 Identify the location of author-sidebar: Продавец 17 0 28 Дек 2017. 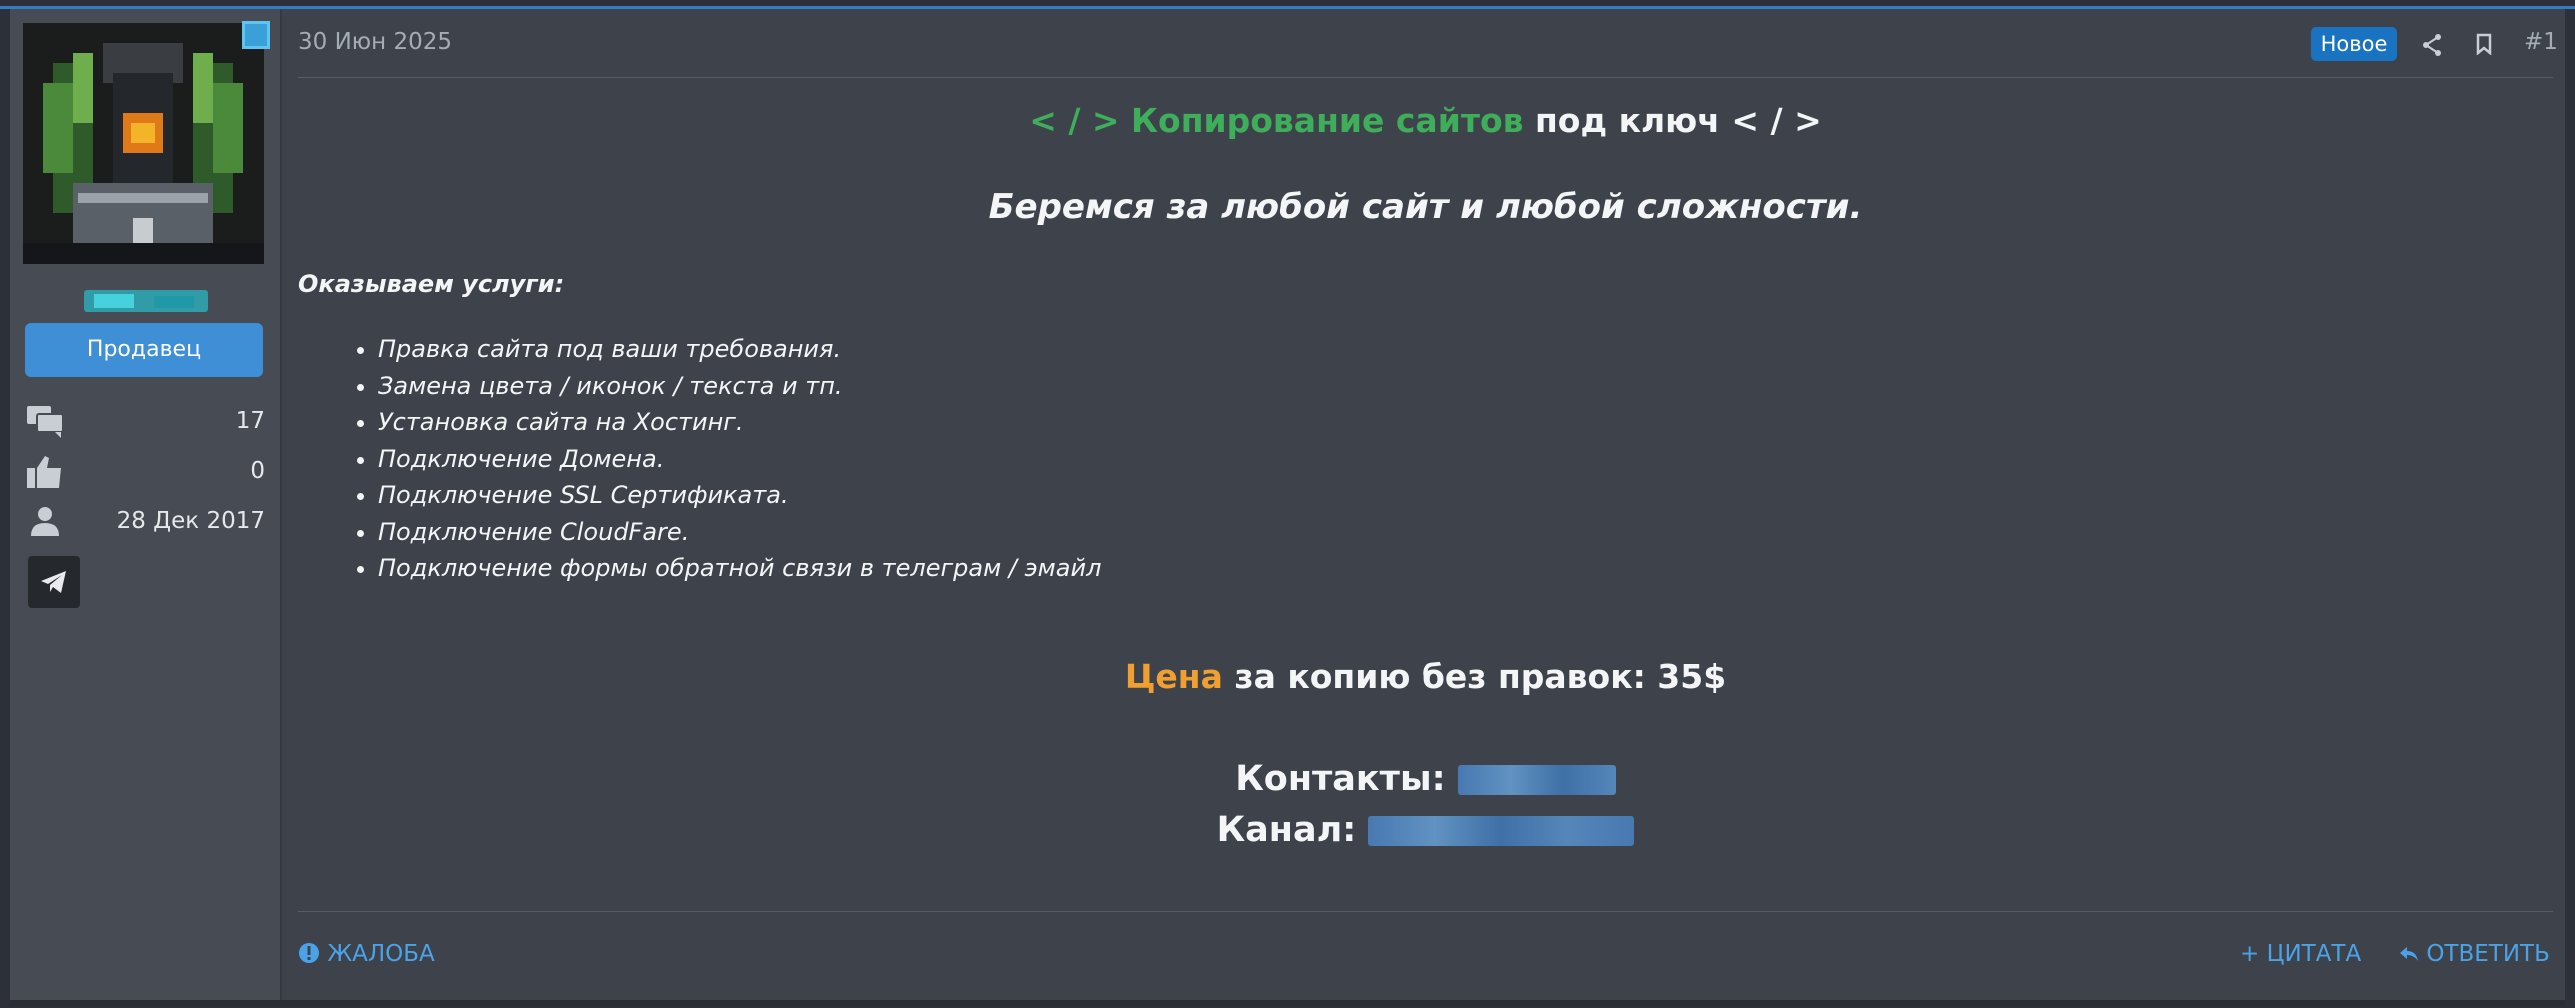
(146, 504).